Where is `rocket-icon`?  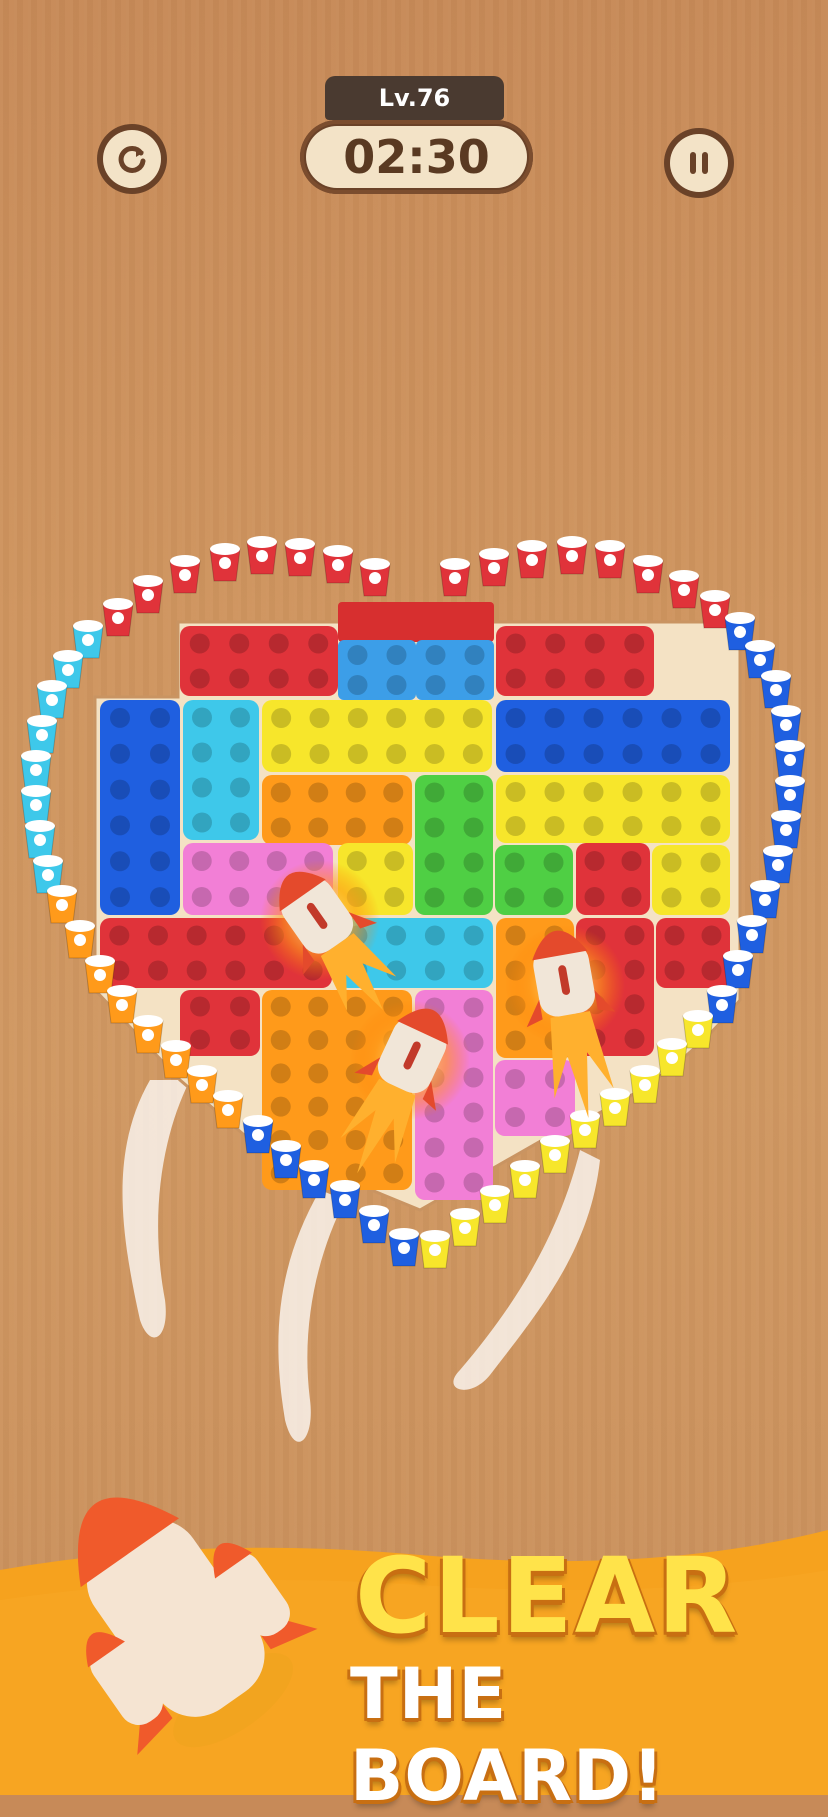
rocket-icon is located at coordinates (197, 1626).